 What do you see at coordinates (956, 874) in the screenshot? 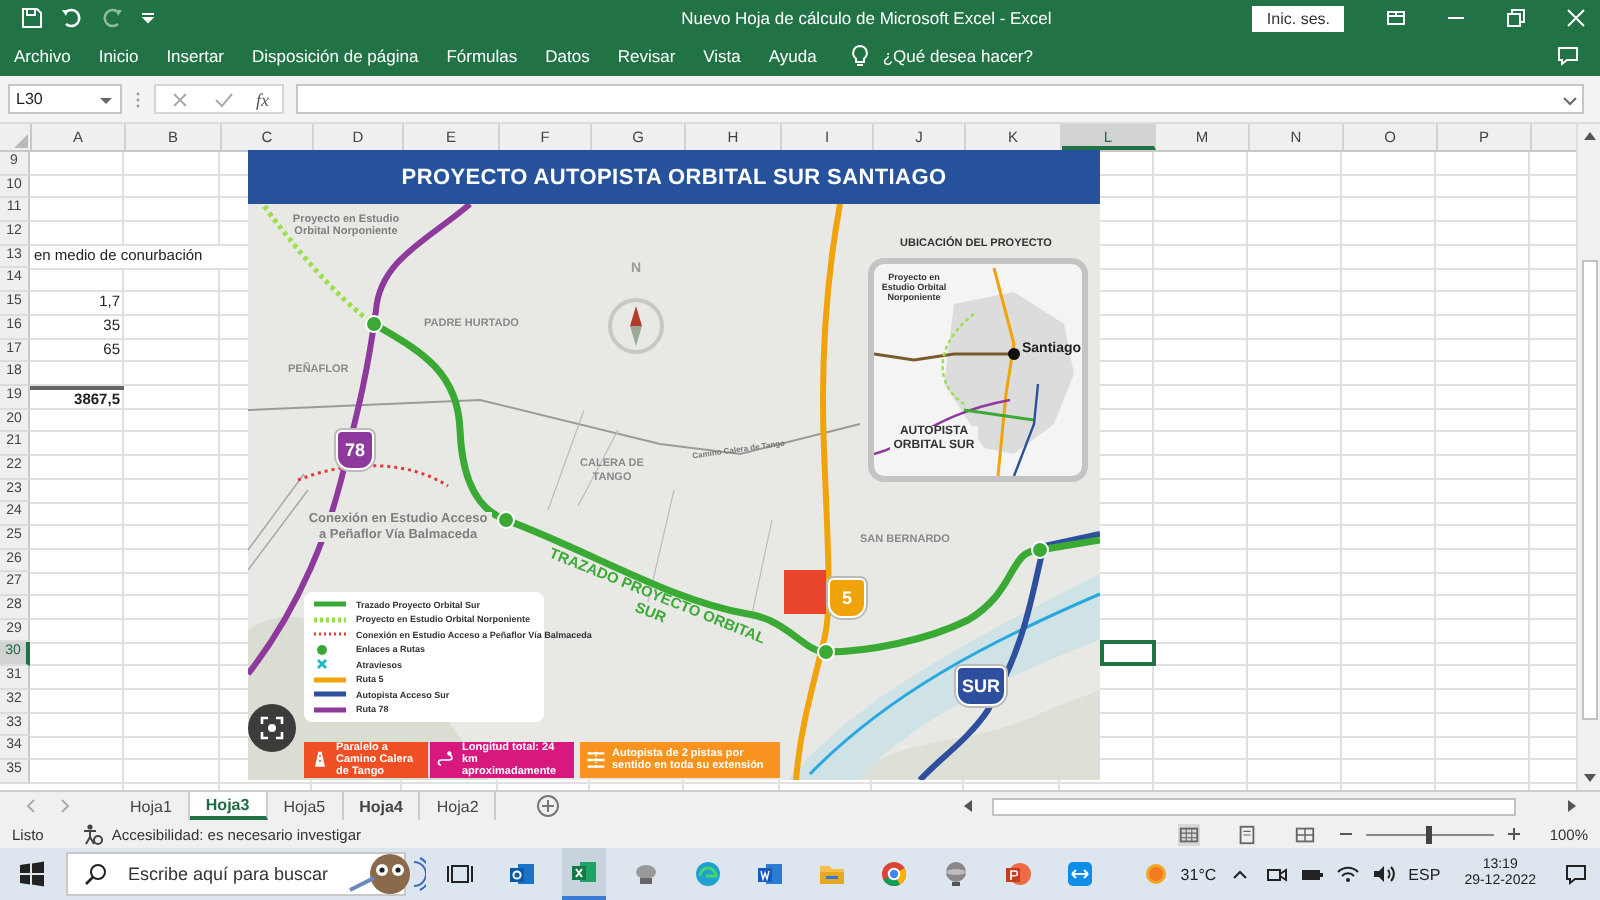
I see `sphere-icon` at bounding box center [956, 874].